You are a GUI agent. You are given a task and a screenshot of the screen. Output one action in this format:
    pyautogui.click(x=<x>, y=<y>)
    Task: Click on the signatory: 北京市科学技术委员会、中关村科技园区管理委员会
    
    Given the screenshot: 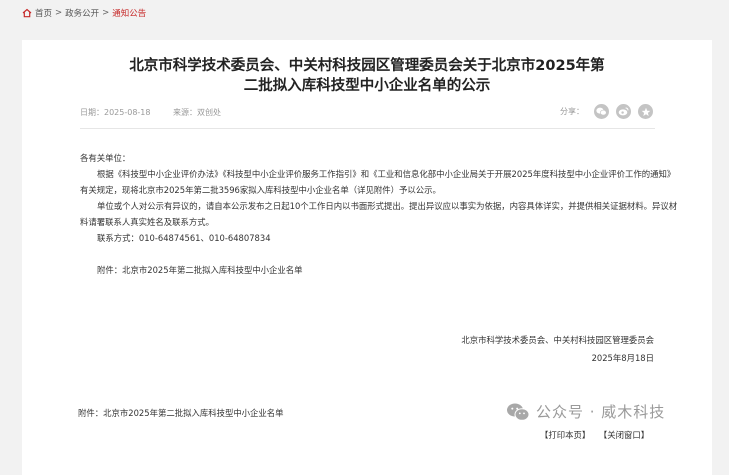 What is the action you would take?
    pyautogui.click(x=557, y=340)
    